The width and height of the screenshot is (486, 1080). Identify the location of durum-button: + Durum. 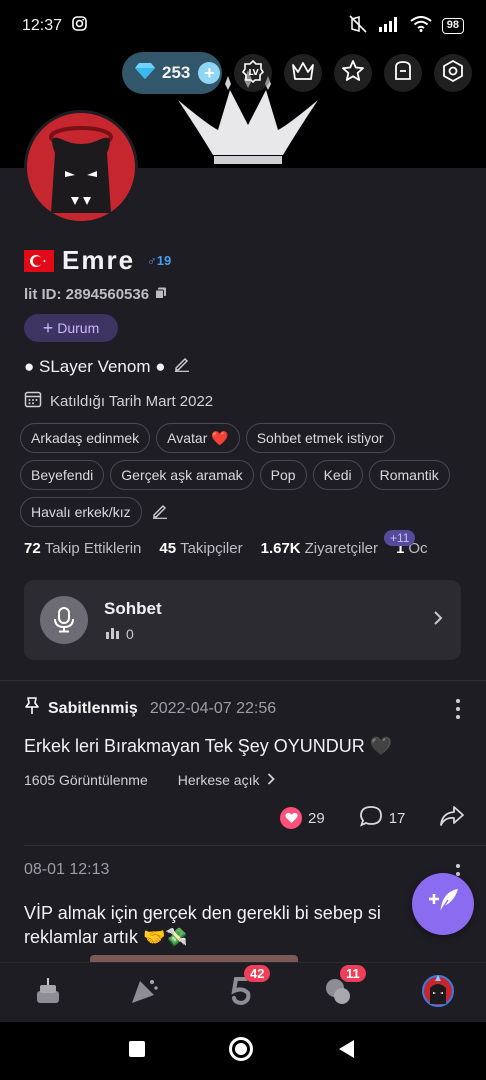
(71, 328).